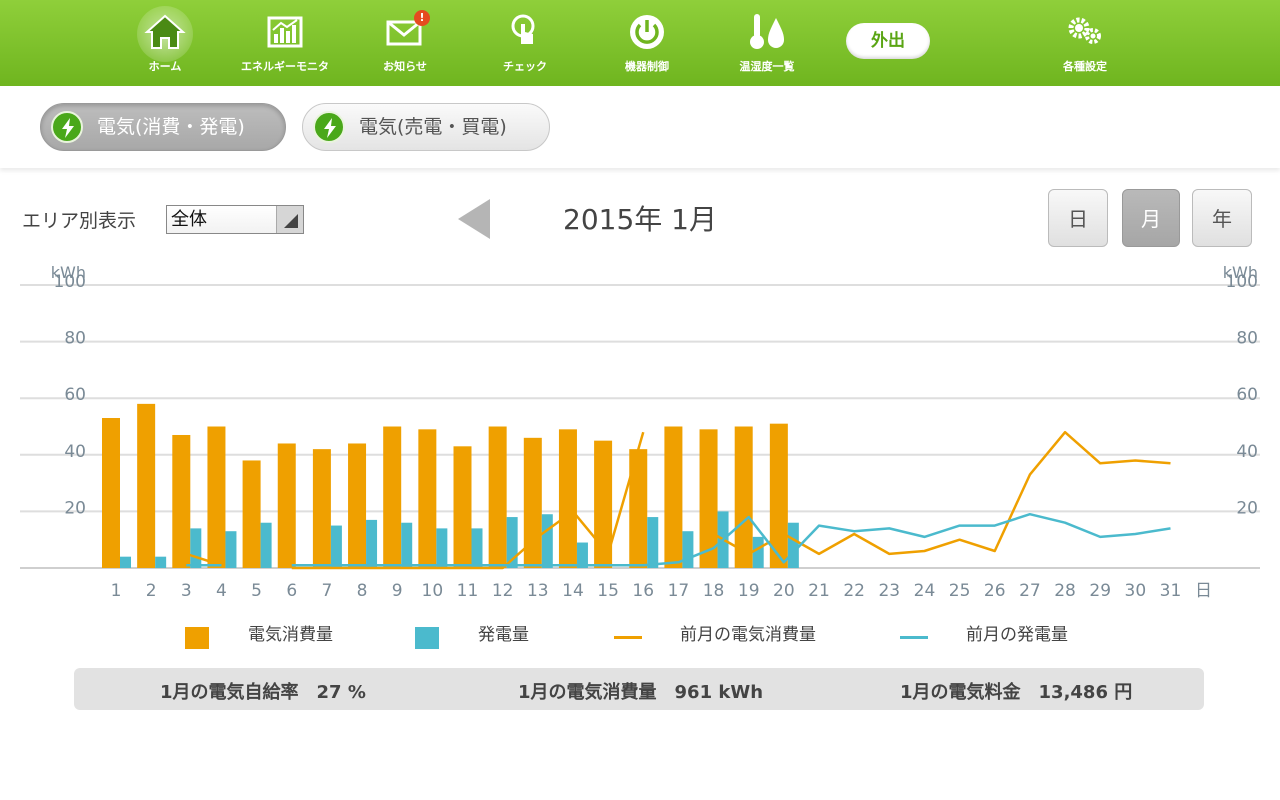 Image resolution: width=1280 pixels, height=800 pixels. Describe the element at coordinates (767, 31) in the screenshot. I see `thermo-humidity-icon` at that location.